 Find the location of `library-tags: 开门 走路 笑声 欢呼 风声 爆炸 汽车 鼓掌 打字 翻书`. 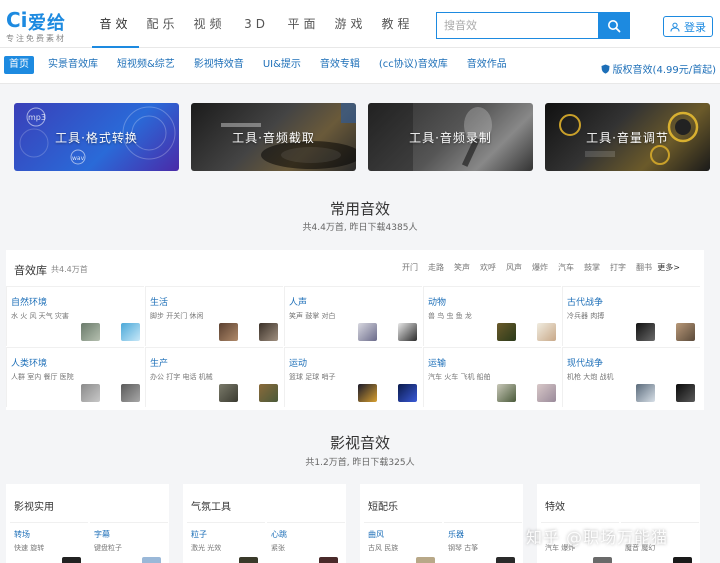

library-tags: 开门 走路 笑声 欢呼 风声 爆炸 汽车 鼓掌 打字 翻书 is located at coordinates (522, 267).